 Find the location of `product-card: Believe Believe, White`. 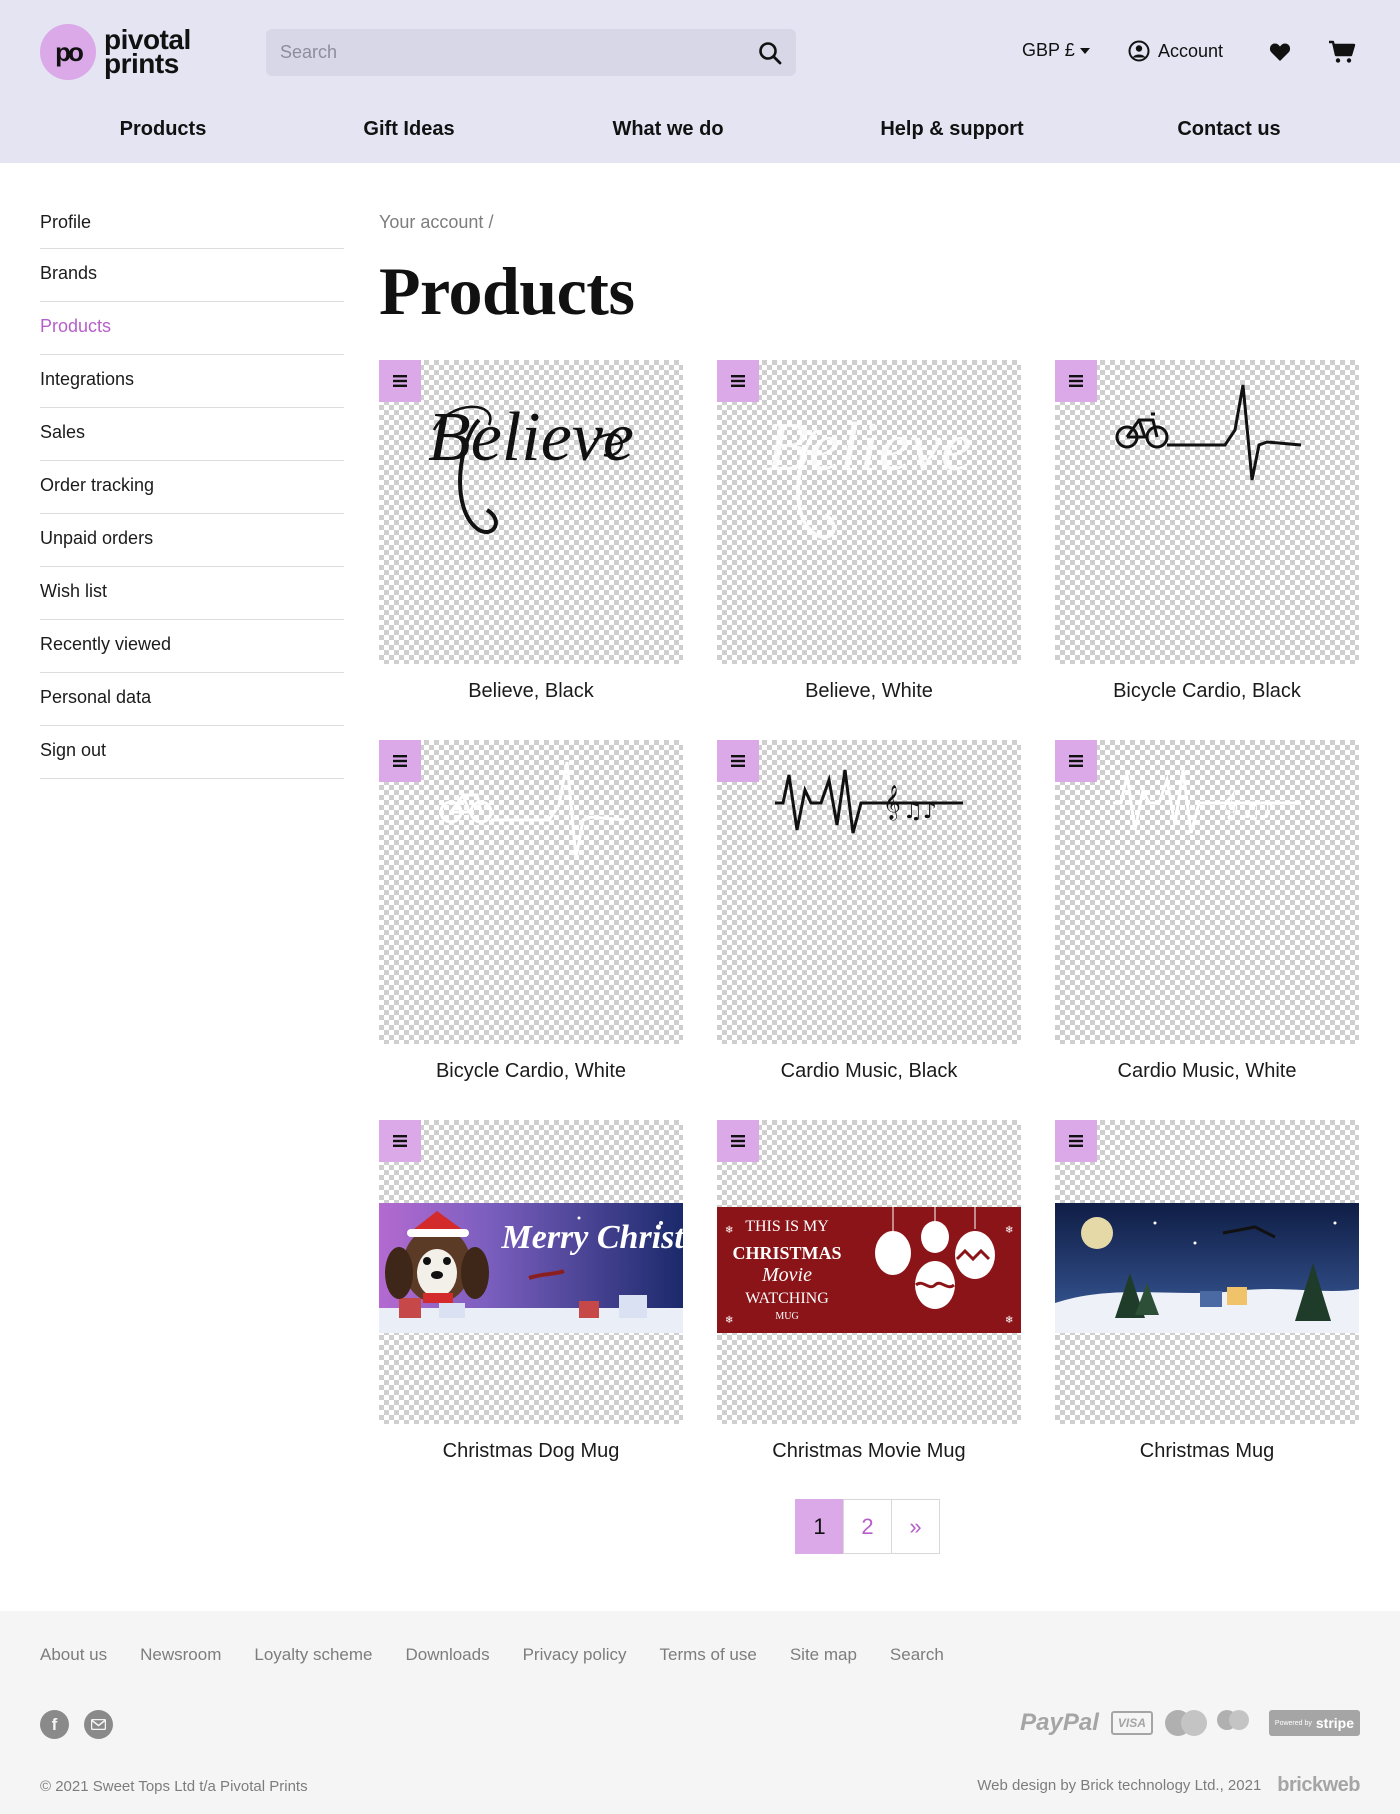

product-card: Believe Believe, White is located at coordinates (869, 531).